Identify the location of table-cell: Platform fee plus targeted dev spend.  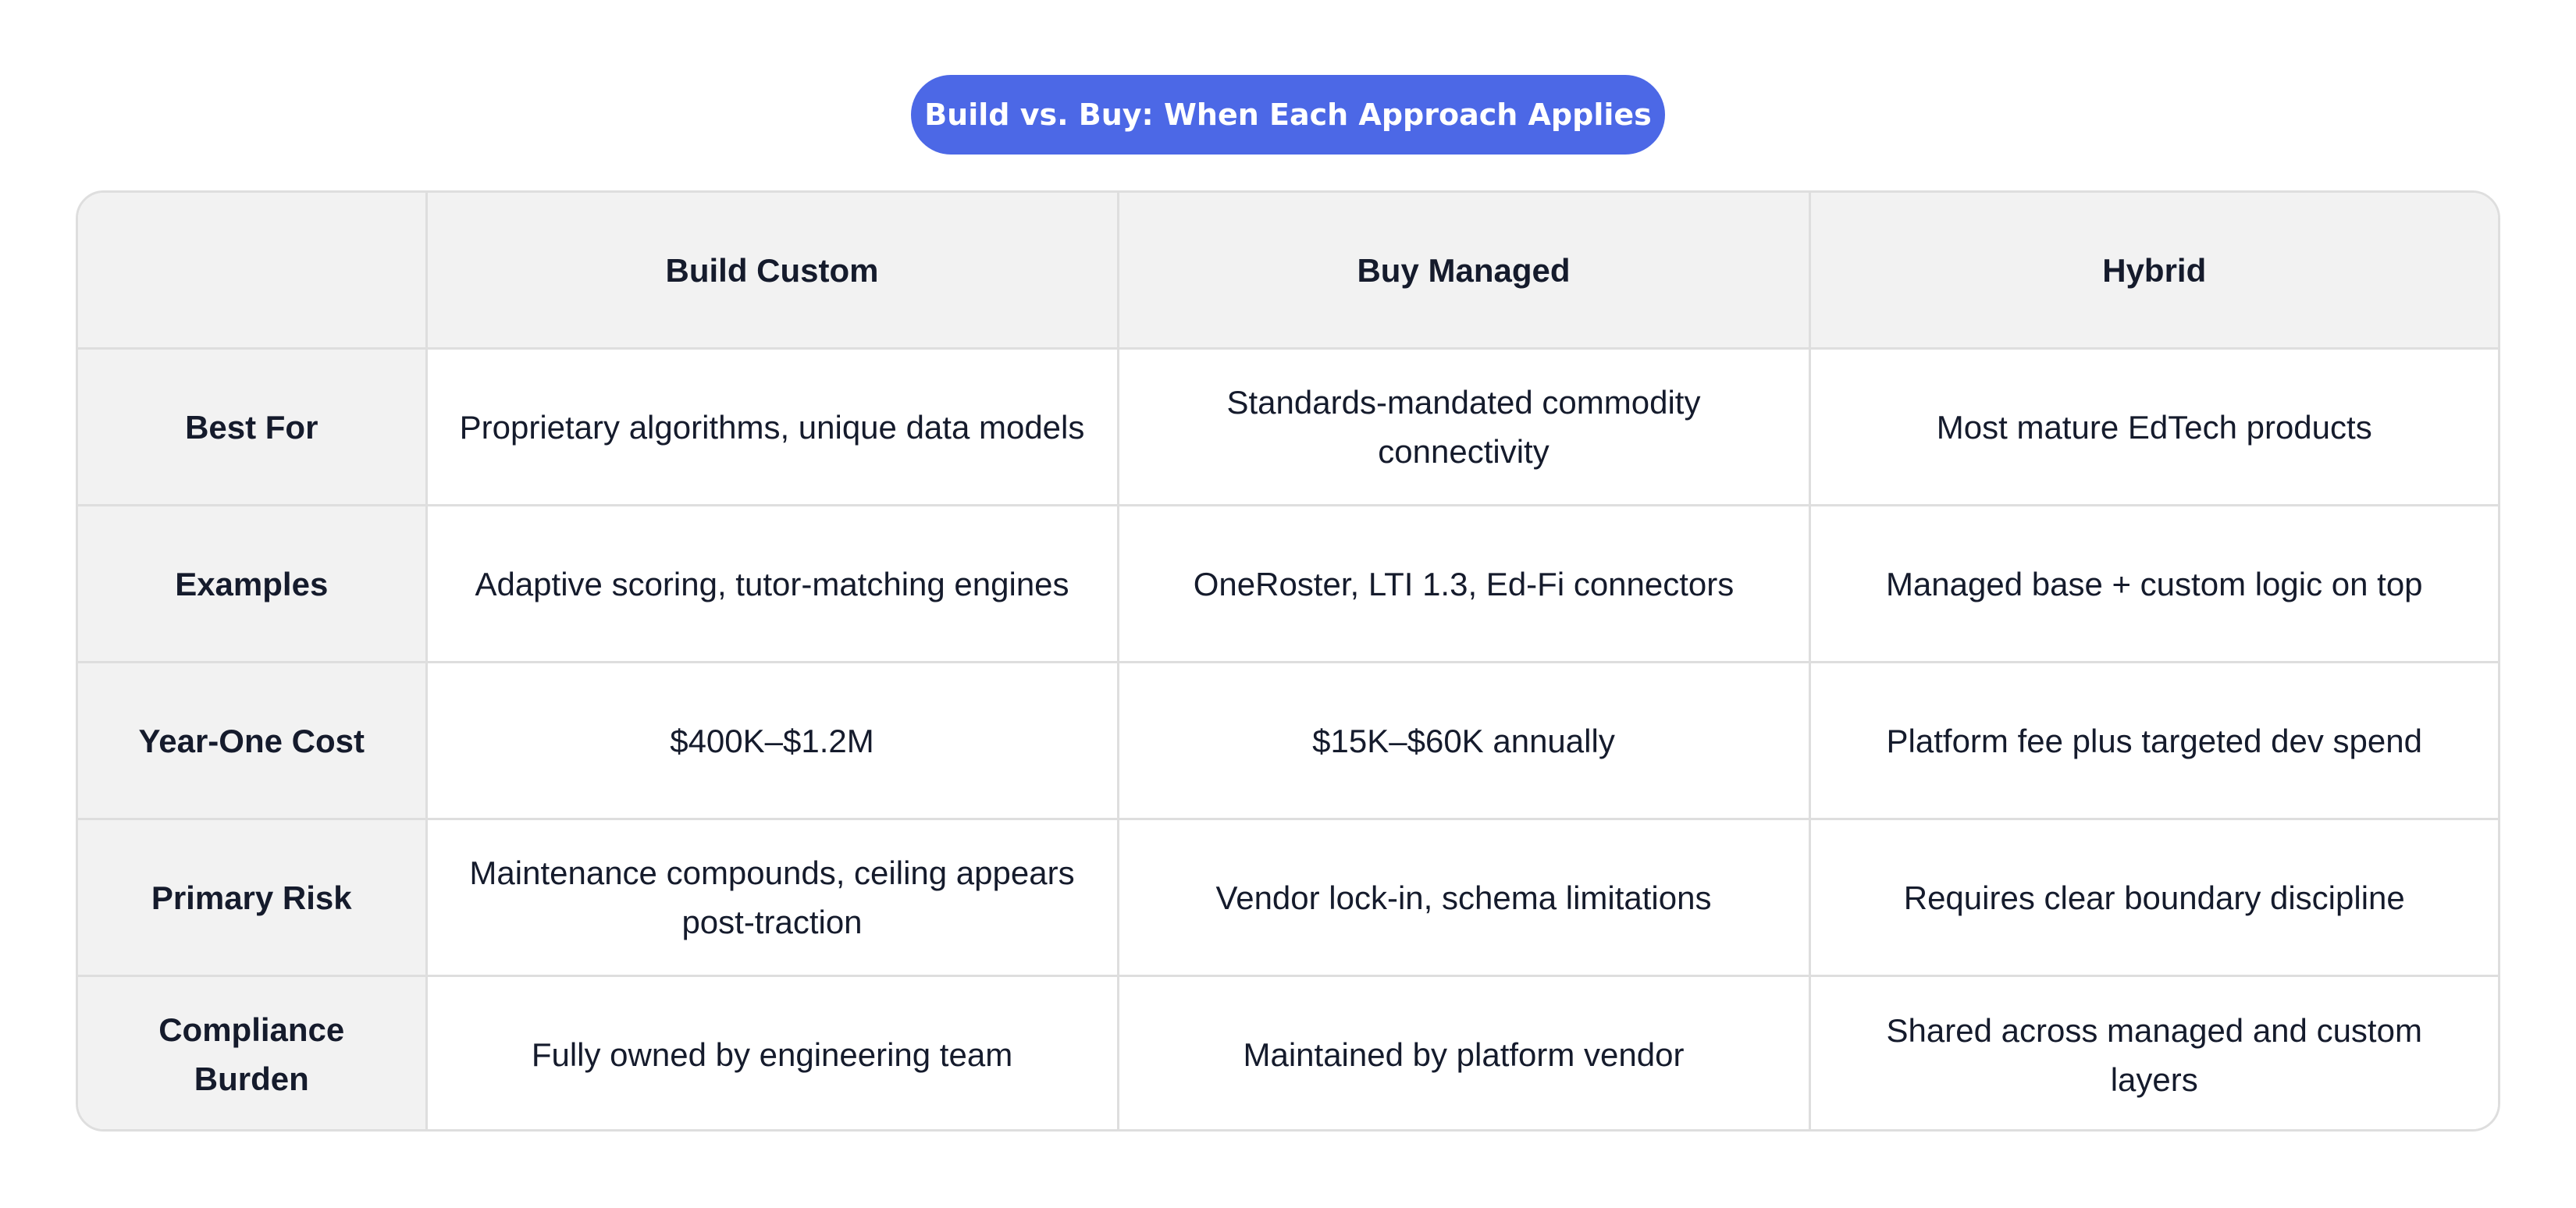
(2153, 740).